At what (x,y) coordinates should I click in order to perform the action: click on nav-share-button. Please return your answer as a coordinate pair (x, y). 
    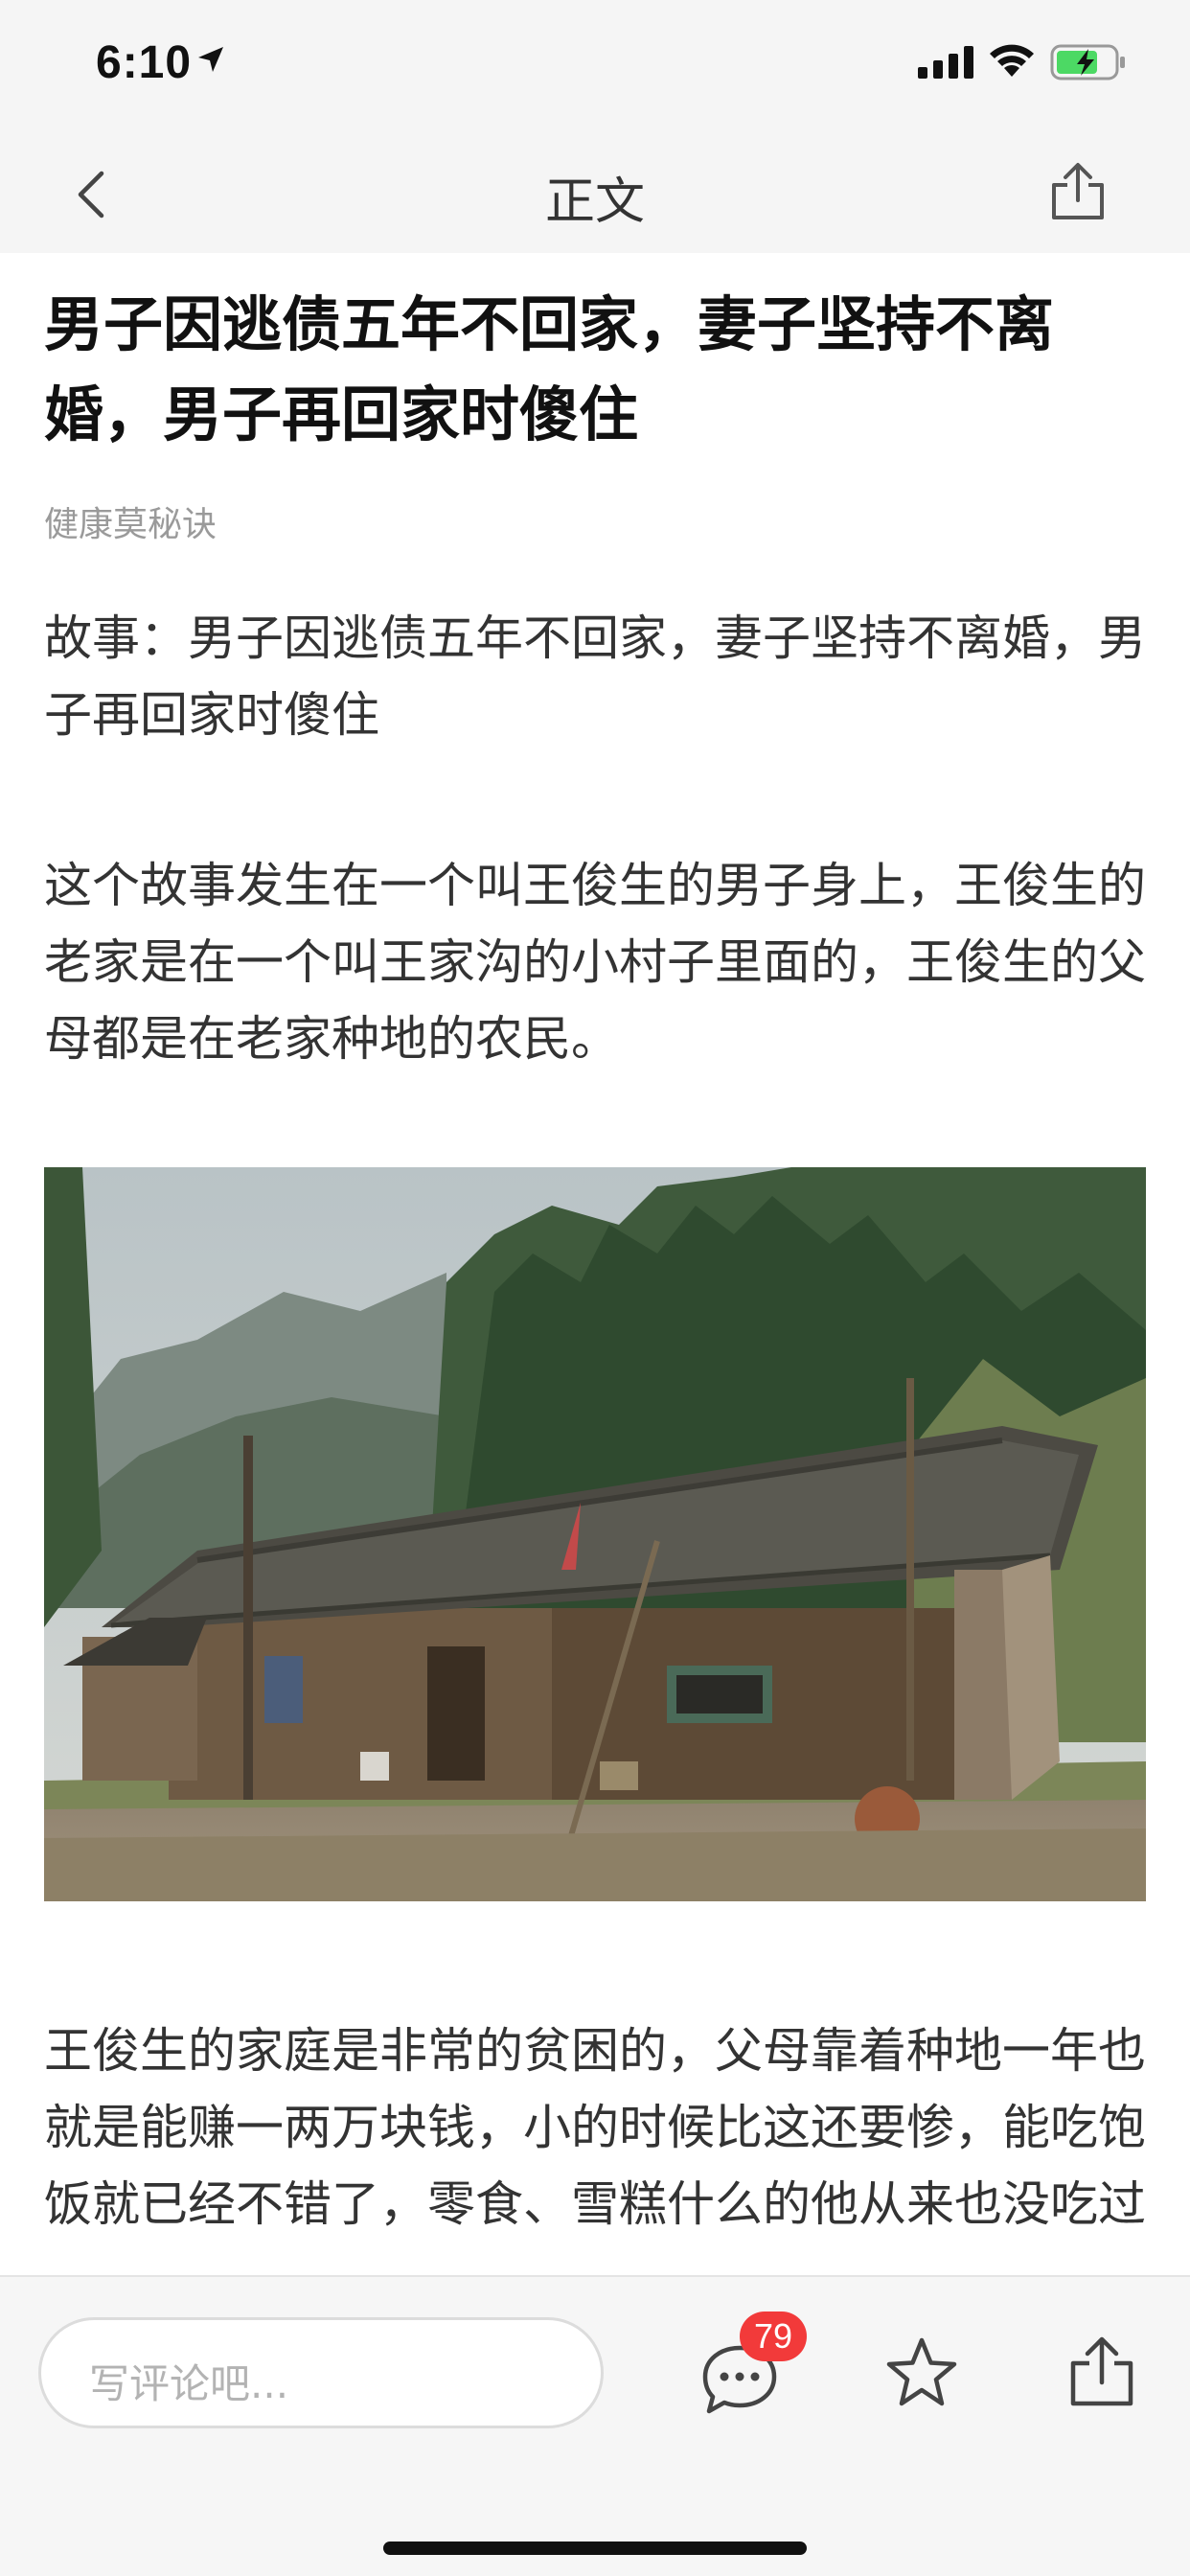
    Looking at the image, I should click on (1077, 191).